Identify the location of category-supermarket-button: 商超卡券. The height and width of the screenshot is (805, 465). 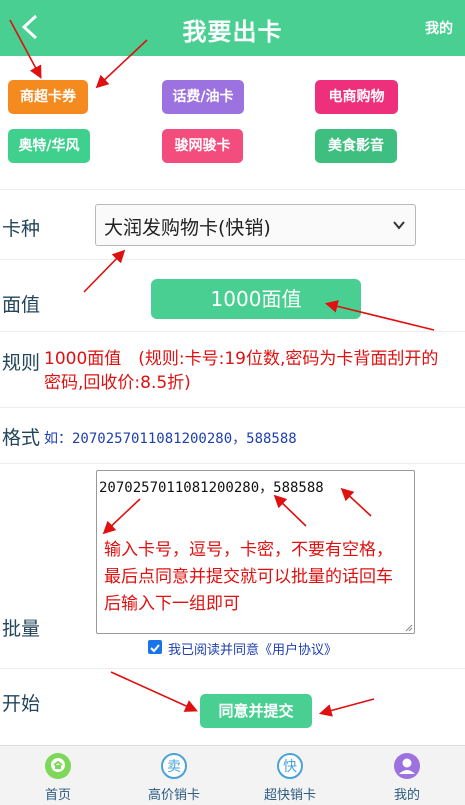
(48, 97).